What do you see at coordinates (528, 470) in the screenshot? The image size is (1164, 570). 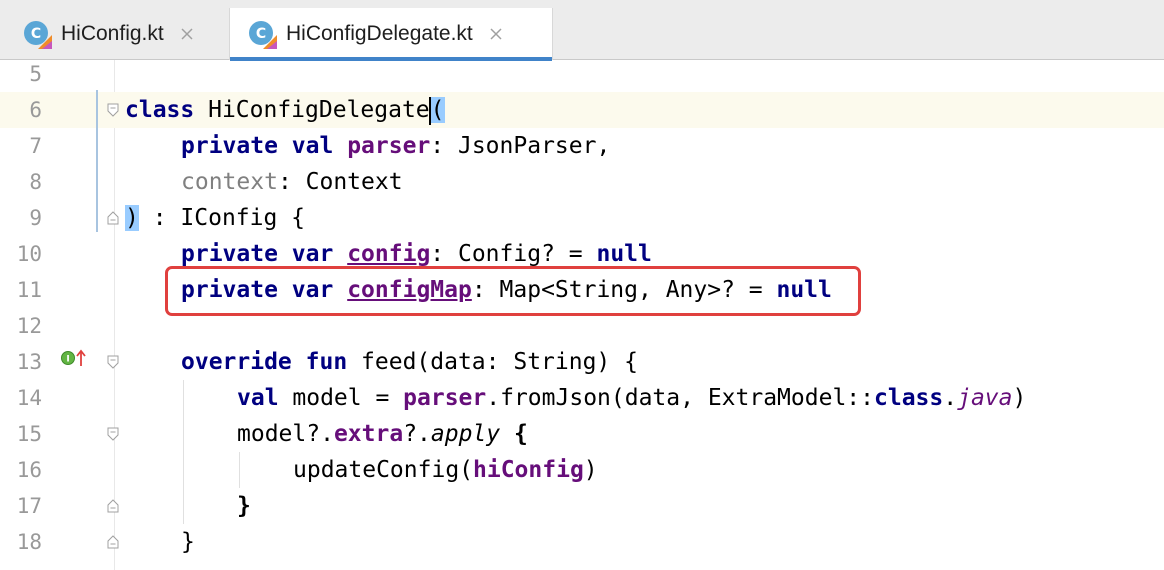 I see `property: hiConfig` at bounding box center [528, 470].